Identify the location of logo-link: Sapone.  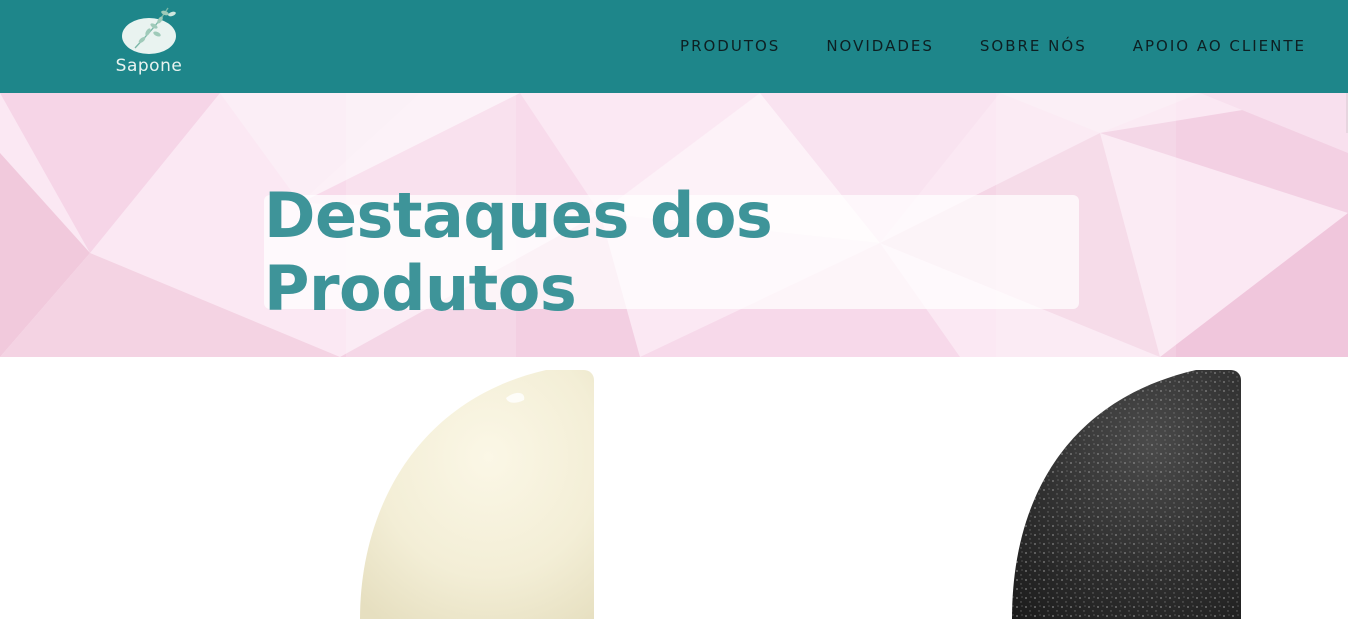
(149, 42).